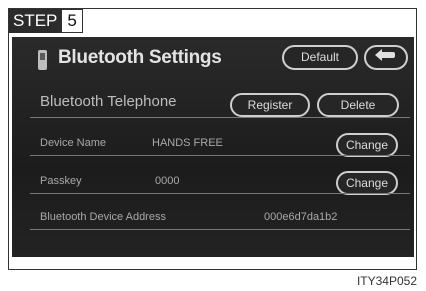  What do you see at coordinates (358, 105) in the screenshot?
I see `delete-button: Delete` at bounding box center [358, 105].